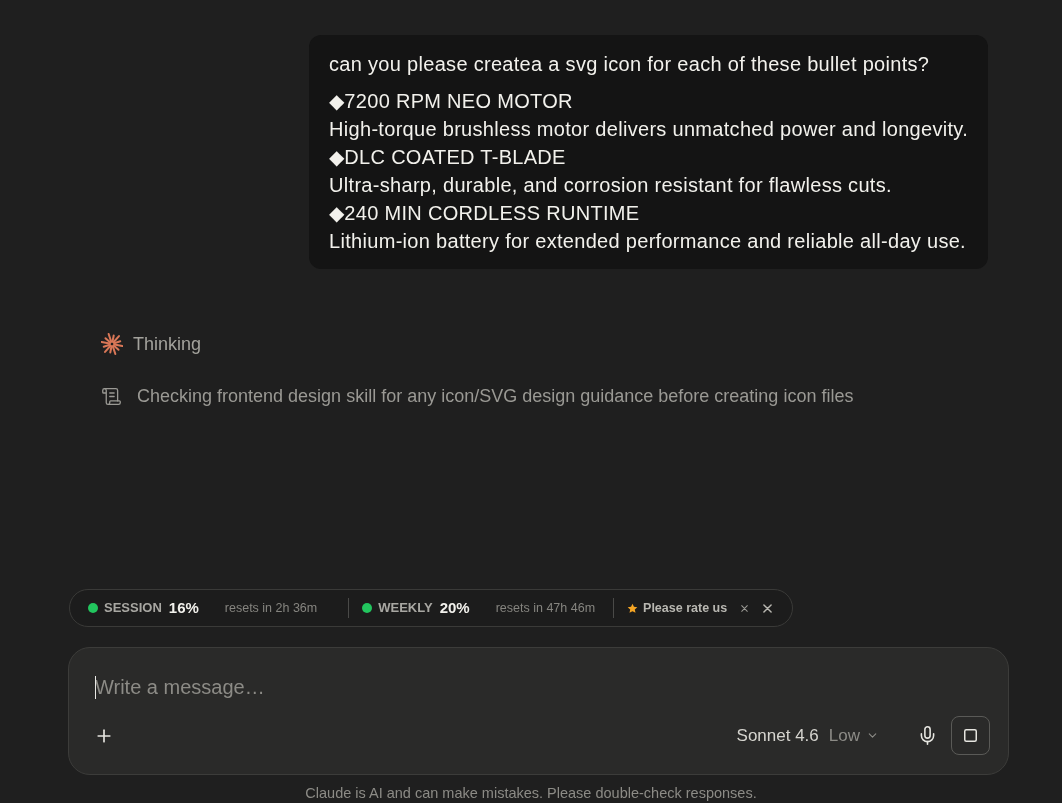  Describe the element at coordinates (451, 101) in the screenshot. I see `bullet-title: ◆7200 RPM NEO MOTOR` at that location.